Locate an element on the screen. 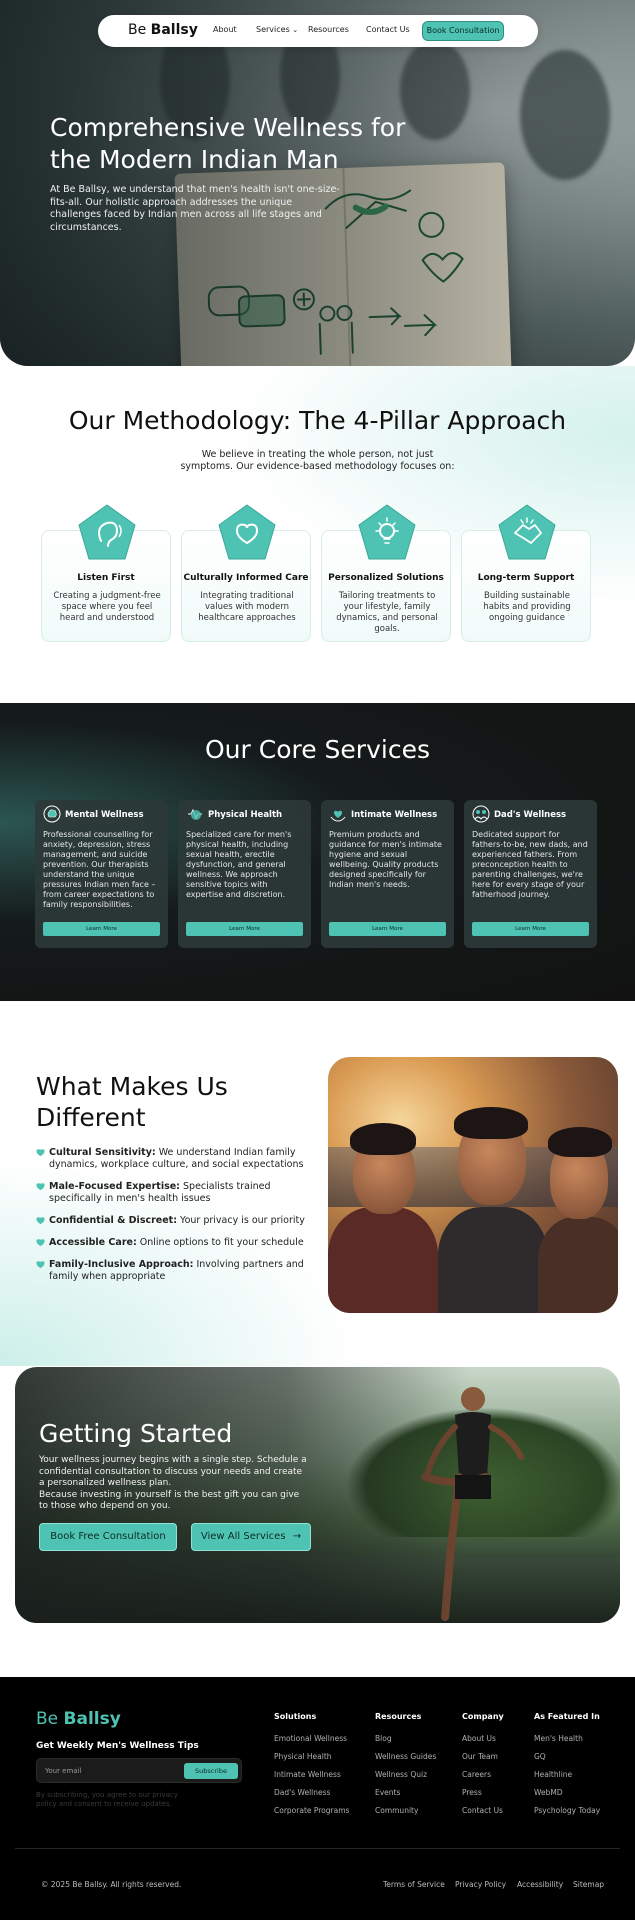 The image size is (635, 1920). methodology-title: Our Methodology: The 4-Pillar Approach is located at coordinates (317, 420).